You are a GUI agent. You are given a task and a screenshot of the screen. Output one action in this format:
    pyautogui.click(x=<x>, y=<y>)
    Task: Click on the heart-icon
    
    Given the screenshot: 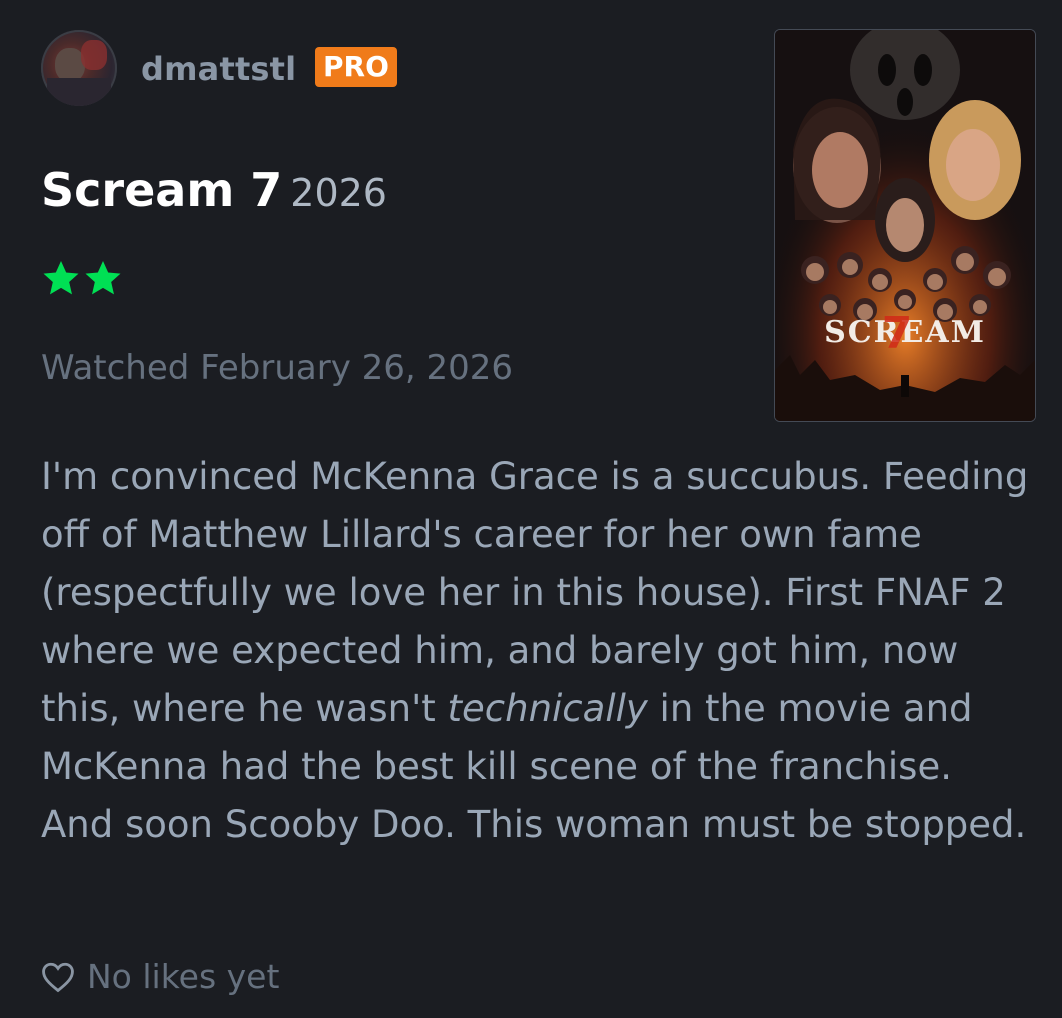 What is the action you would take?
    pyautogui.click(x=58, y=977)
    